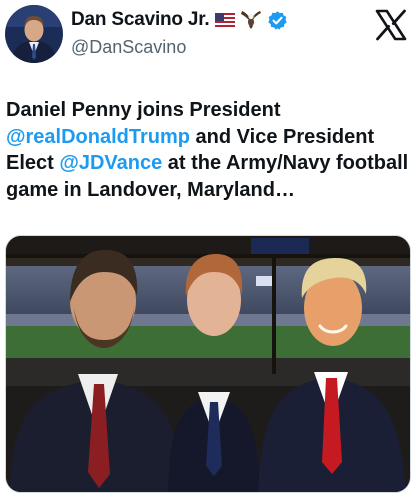  Describe the element at coordinates (143, 110) in the screenshot. I see `tweet-text-part: Daniel Penny joins President` at that location.